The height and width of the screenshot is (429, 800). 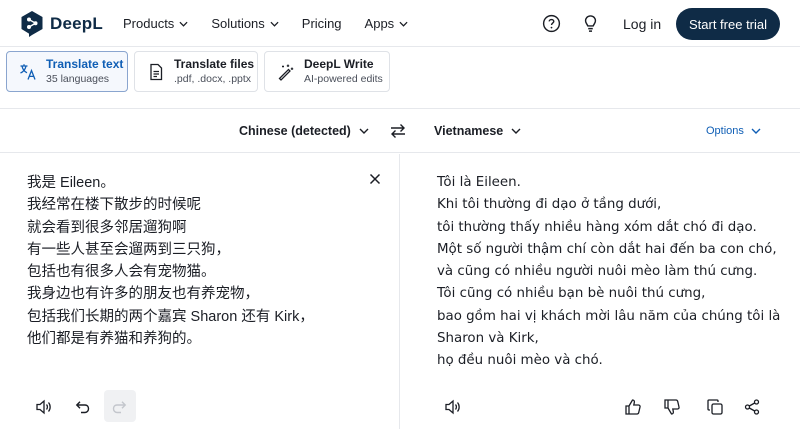 What do you see at coordinates (28, 71) in the screenshot?
I see `translate-icon` at bounding box center [28, 71].